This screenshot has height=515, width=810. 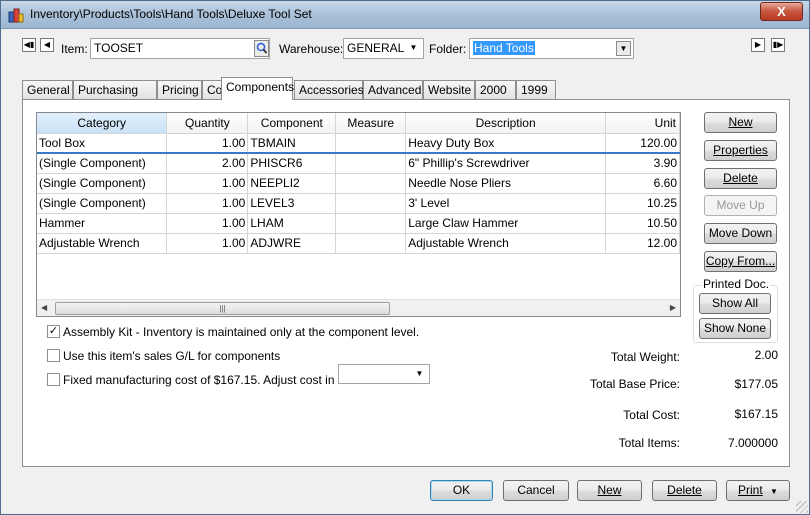 I want to click on item-label: Item:, so click(x=74, y=49).